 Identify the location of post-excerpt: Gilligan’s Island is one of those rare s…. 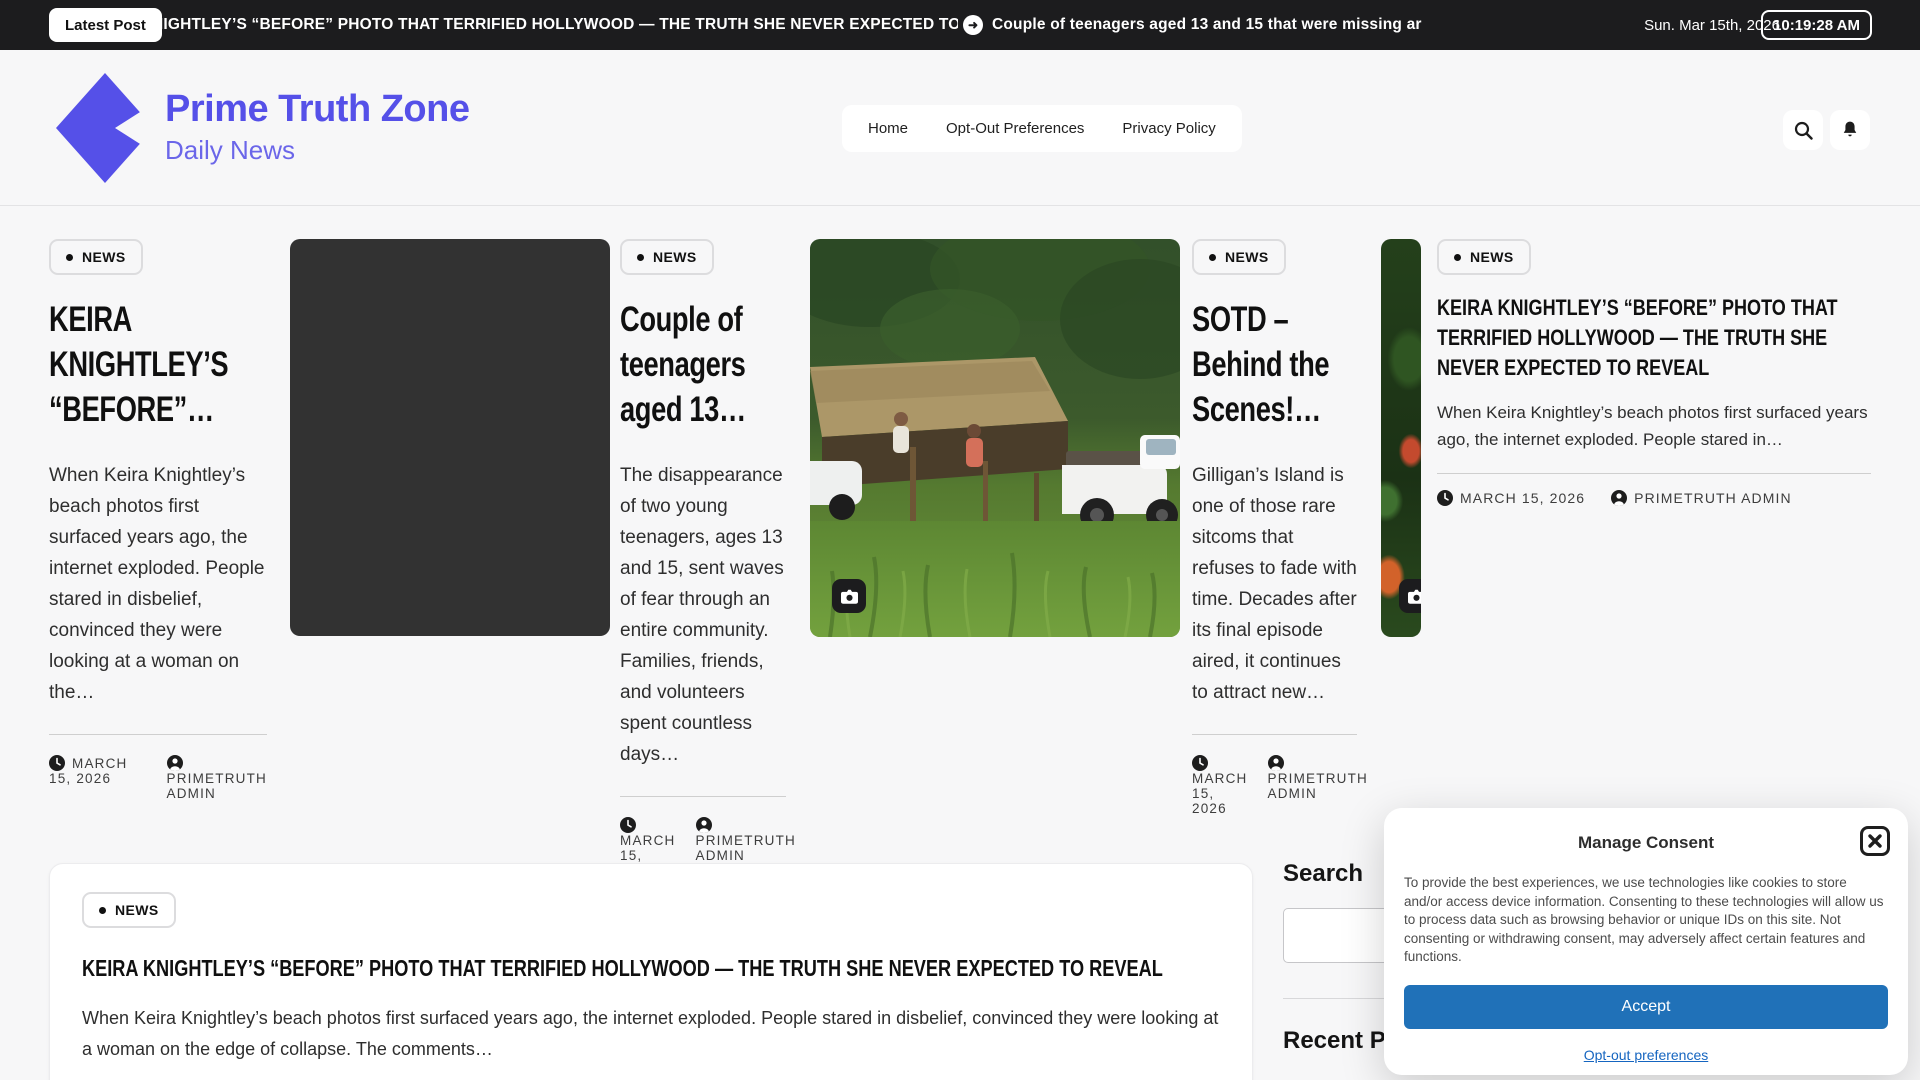
(1274, 584).